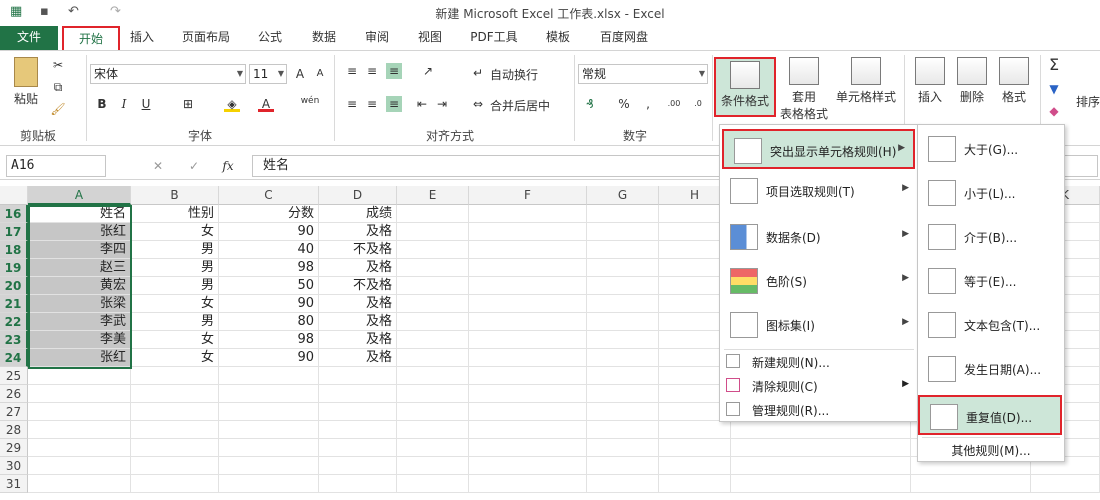  I want to click on delete-cells-button: 删除, so click(972, 81).